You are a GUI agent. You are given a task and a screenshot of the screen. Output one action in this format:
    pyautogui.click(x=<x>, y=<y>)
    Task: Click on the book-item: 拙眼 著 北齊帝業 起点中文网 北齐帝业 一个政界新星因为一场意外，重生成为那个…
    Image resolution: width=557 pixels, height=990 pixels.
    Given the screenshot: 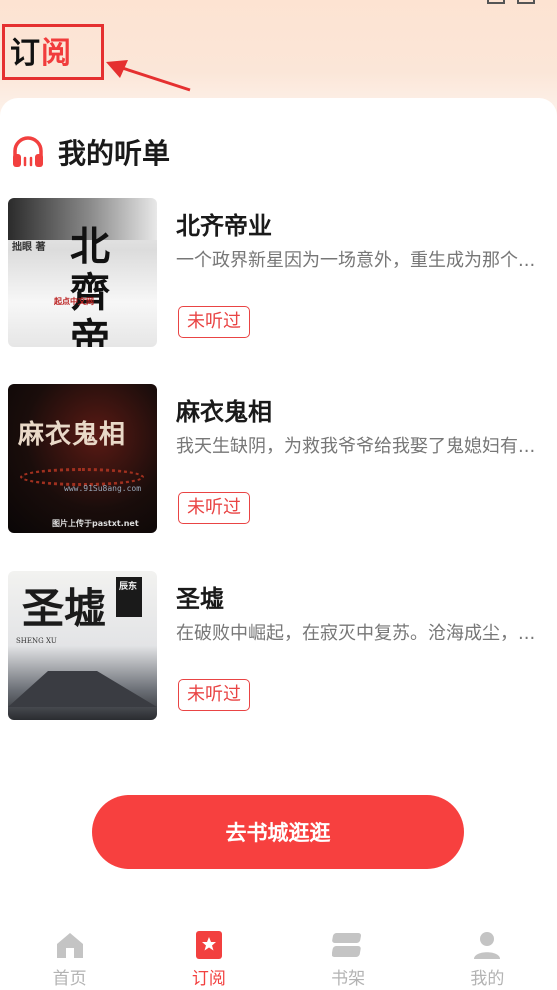 What is the action you would take?
    pyautogui.click(x=278, y=274)
    